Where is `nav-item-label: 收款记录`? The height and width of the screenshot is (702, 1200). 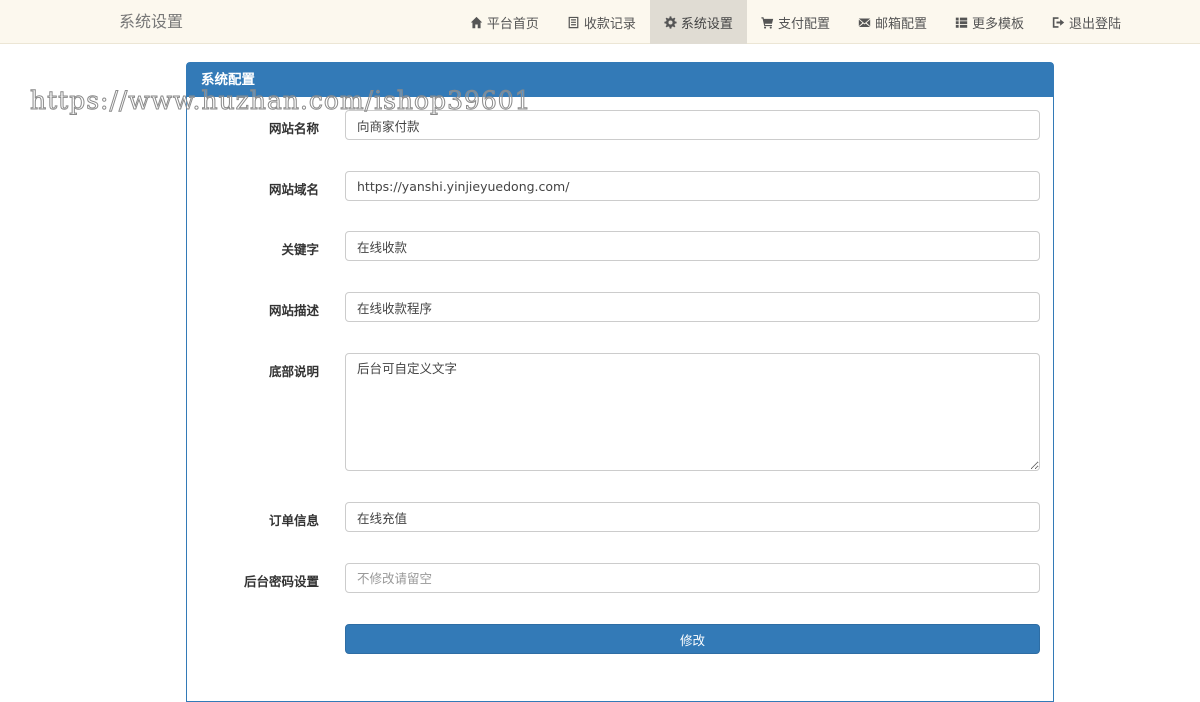
nav-item-label: 收款记录 is located at coordinates (609, 24).